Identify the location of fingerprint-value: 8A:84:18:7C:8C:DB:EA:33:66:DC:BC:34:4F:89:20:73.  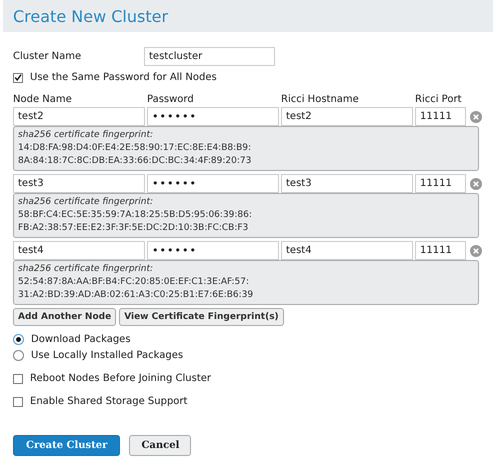
(135, 161).